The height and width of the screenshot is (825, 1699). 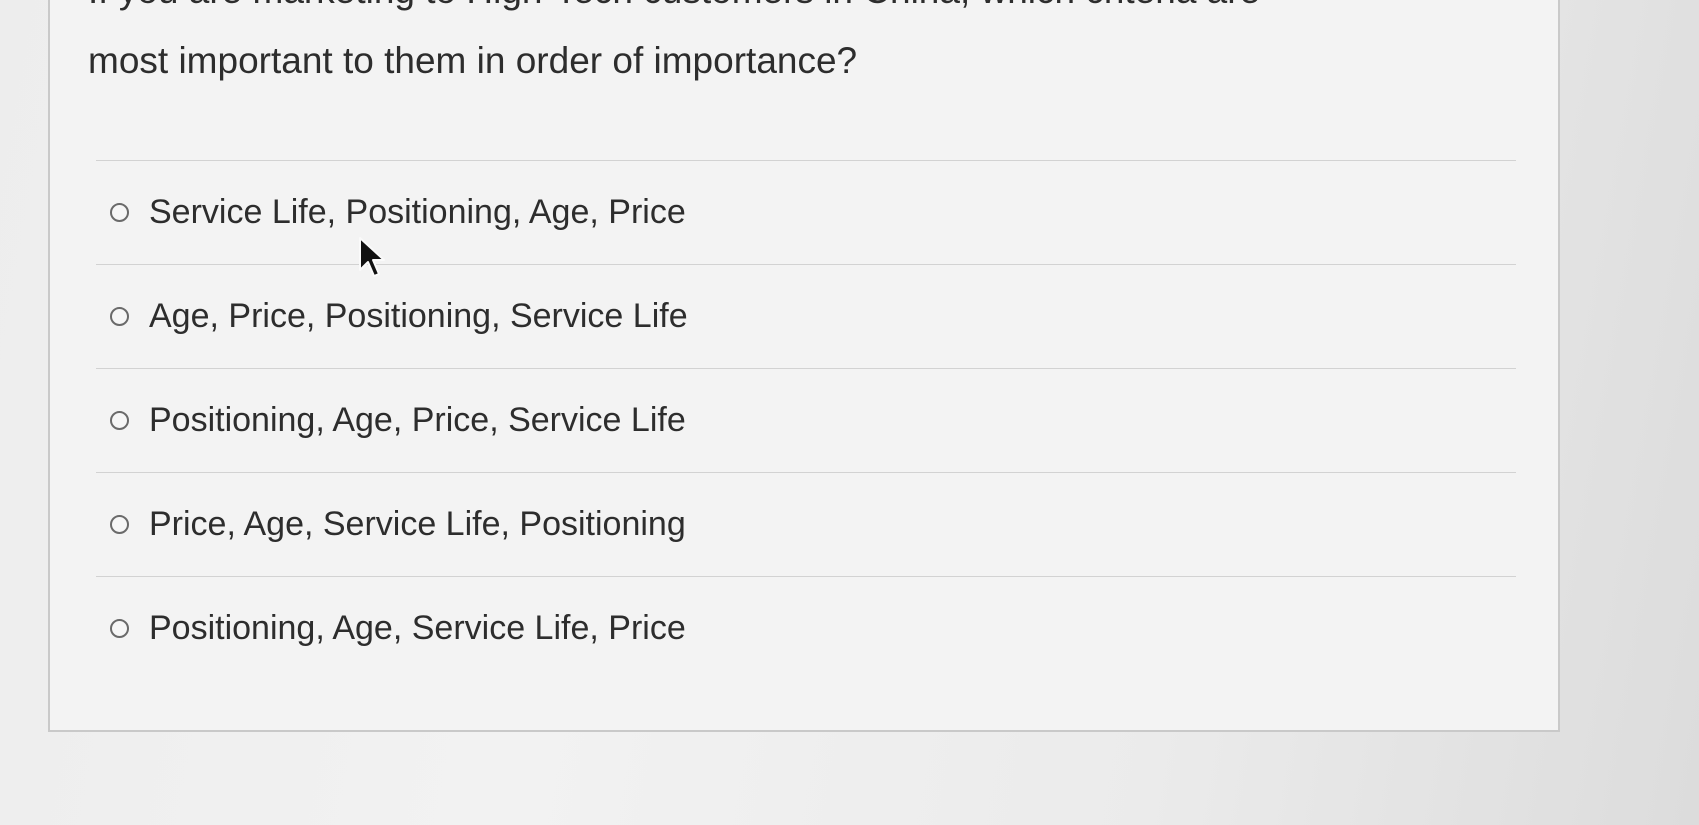 What do you see at coordinates (372, 257) in the screenshot?
I see `arrow-pointer-icon` at bounding box center [372, 257].